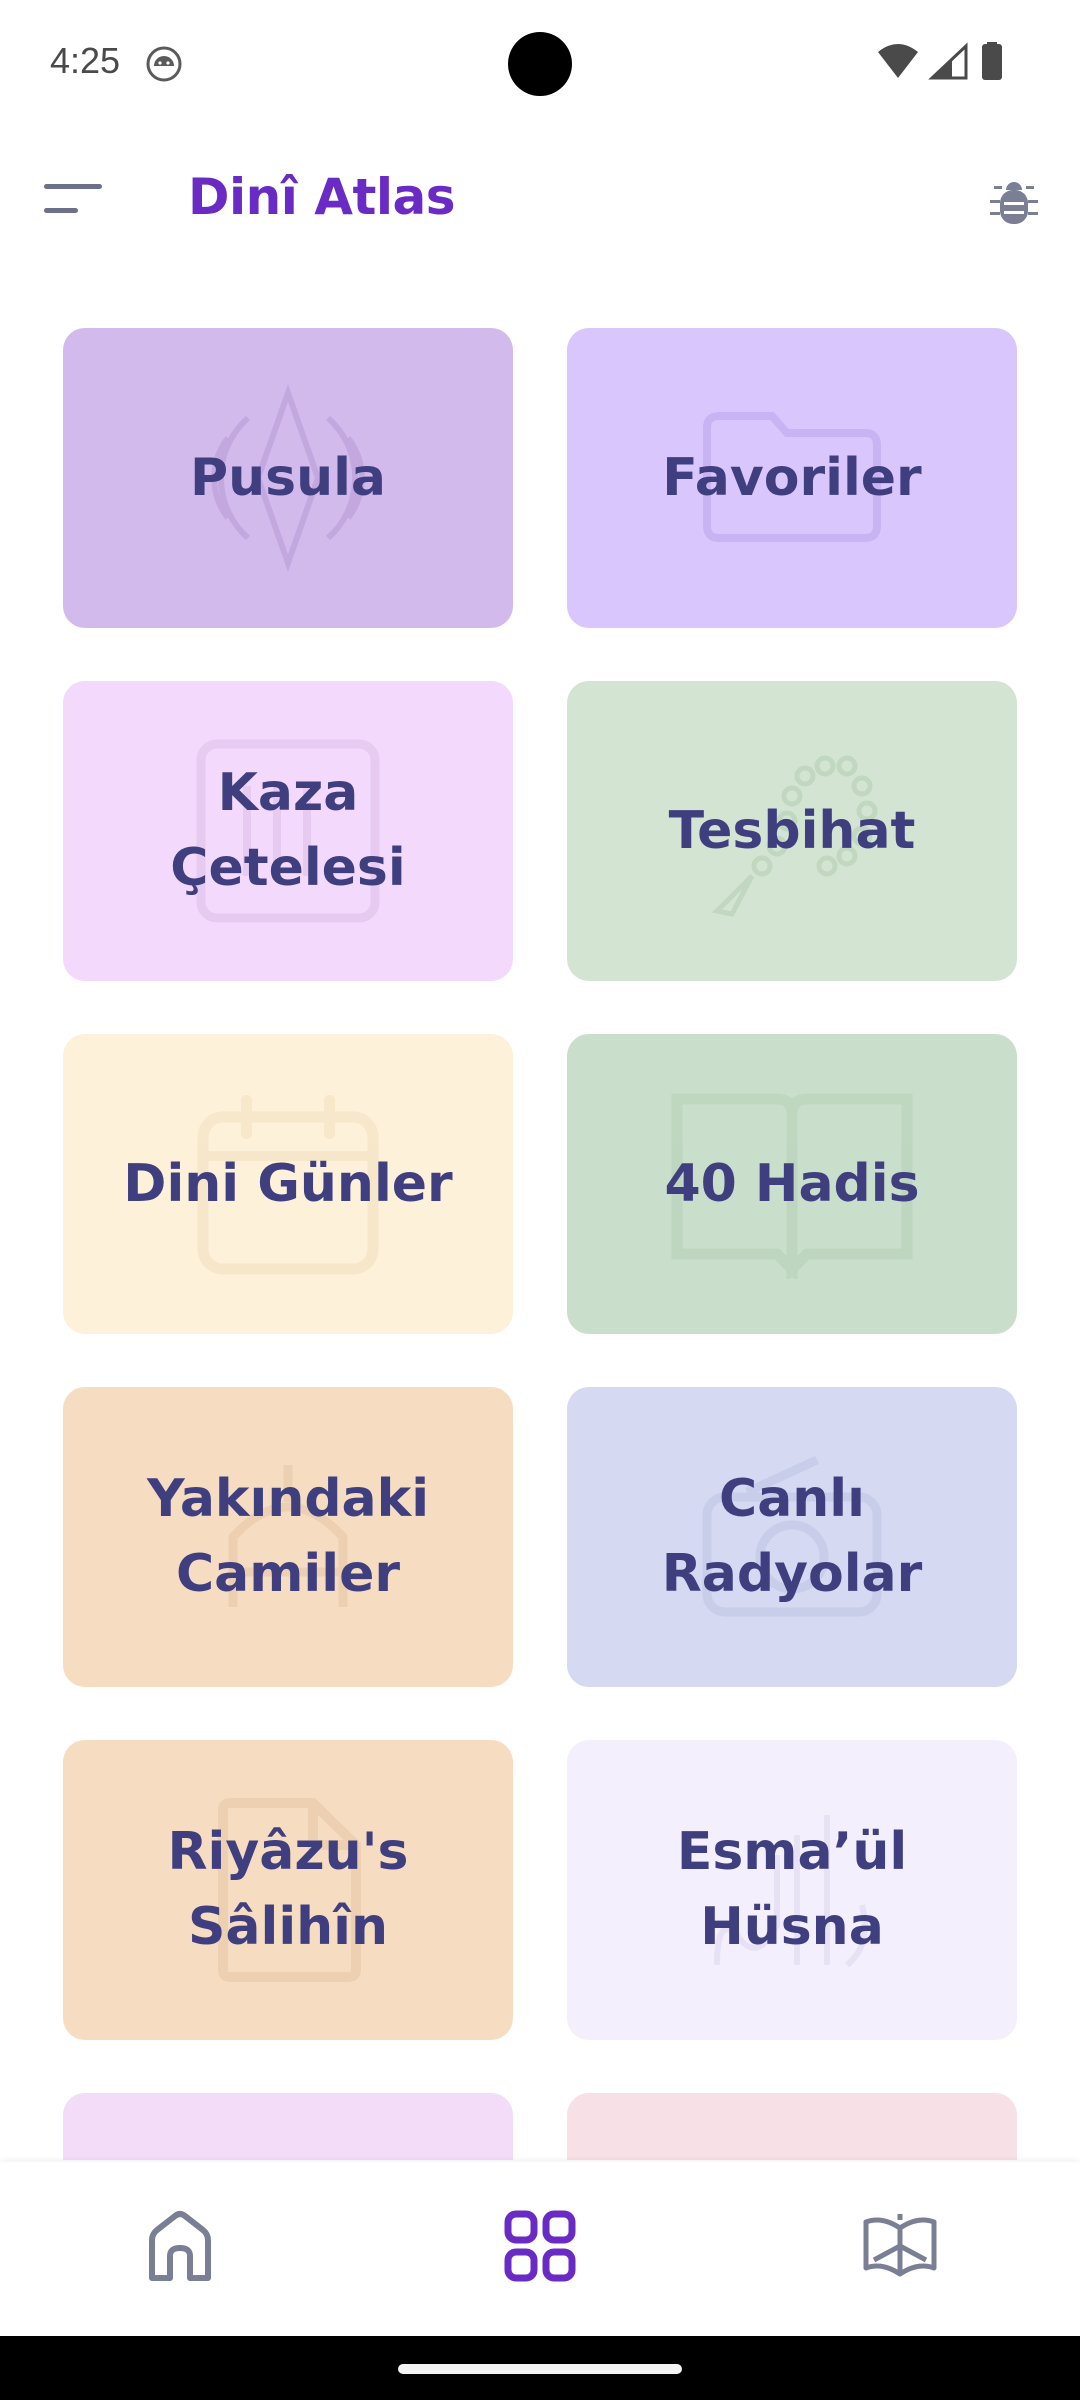 The width and height of the screenshot is (1080, 2400). I want to click on quran-book-icon, so click(900, 2246).